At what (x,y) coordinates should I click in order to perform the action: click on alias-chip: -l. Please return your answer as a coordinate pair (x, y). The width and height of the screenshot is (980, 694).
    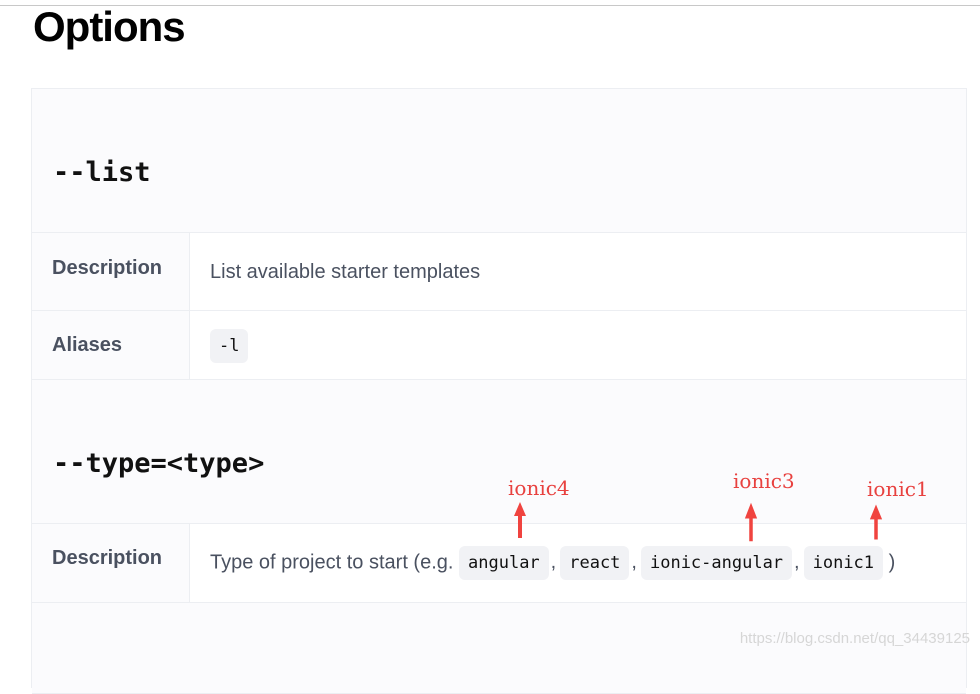
    Looking at the image, I should click on (229, 346).